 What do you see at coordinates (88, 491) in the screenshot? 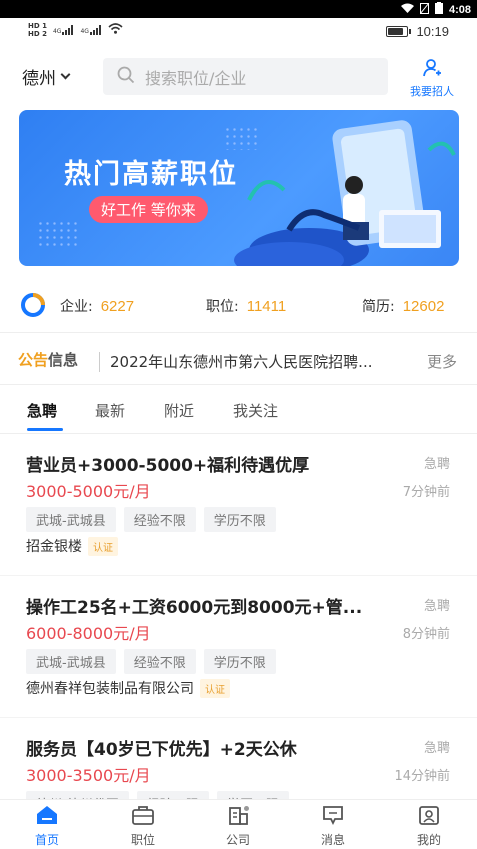
I see `job-salary: 3000-5000元/月` at bounding box center [88, 491].